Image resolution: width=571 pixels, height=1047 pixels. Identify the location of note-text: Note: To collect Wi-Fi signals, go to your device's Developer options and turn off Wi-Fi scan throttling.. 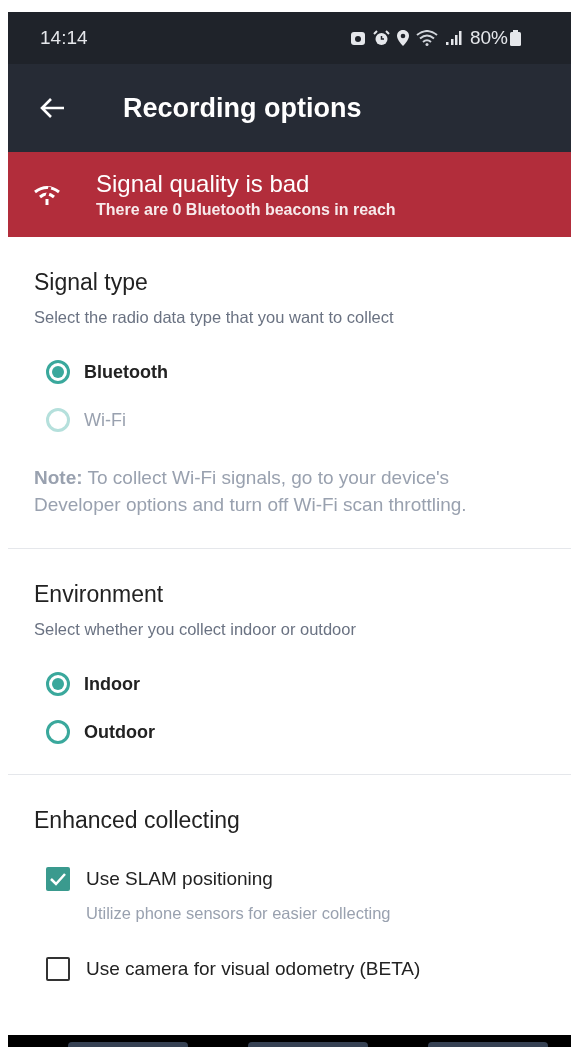
(251, 491).